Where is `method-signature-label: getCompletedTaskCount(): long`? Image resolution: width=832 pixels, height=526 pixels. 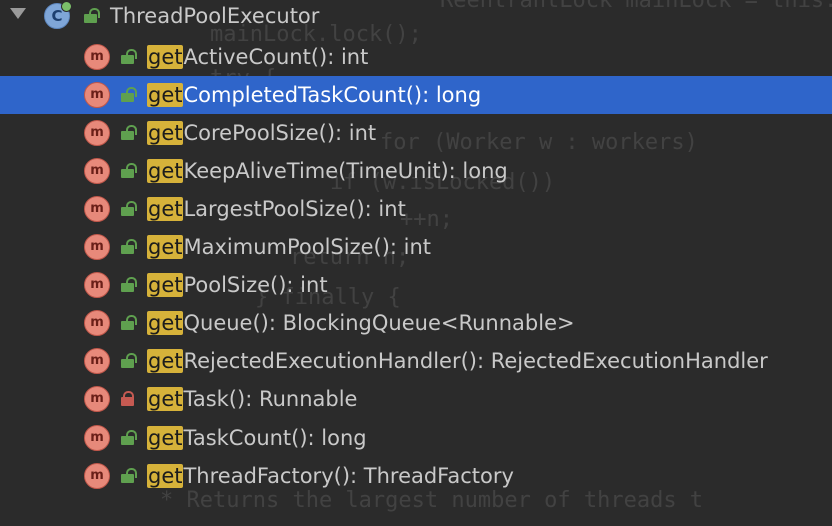 method-signature-label: getCompletedTaskCount(): long is located at coordinates (314, 95).